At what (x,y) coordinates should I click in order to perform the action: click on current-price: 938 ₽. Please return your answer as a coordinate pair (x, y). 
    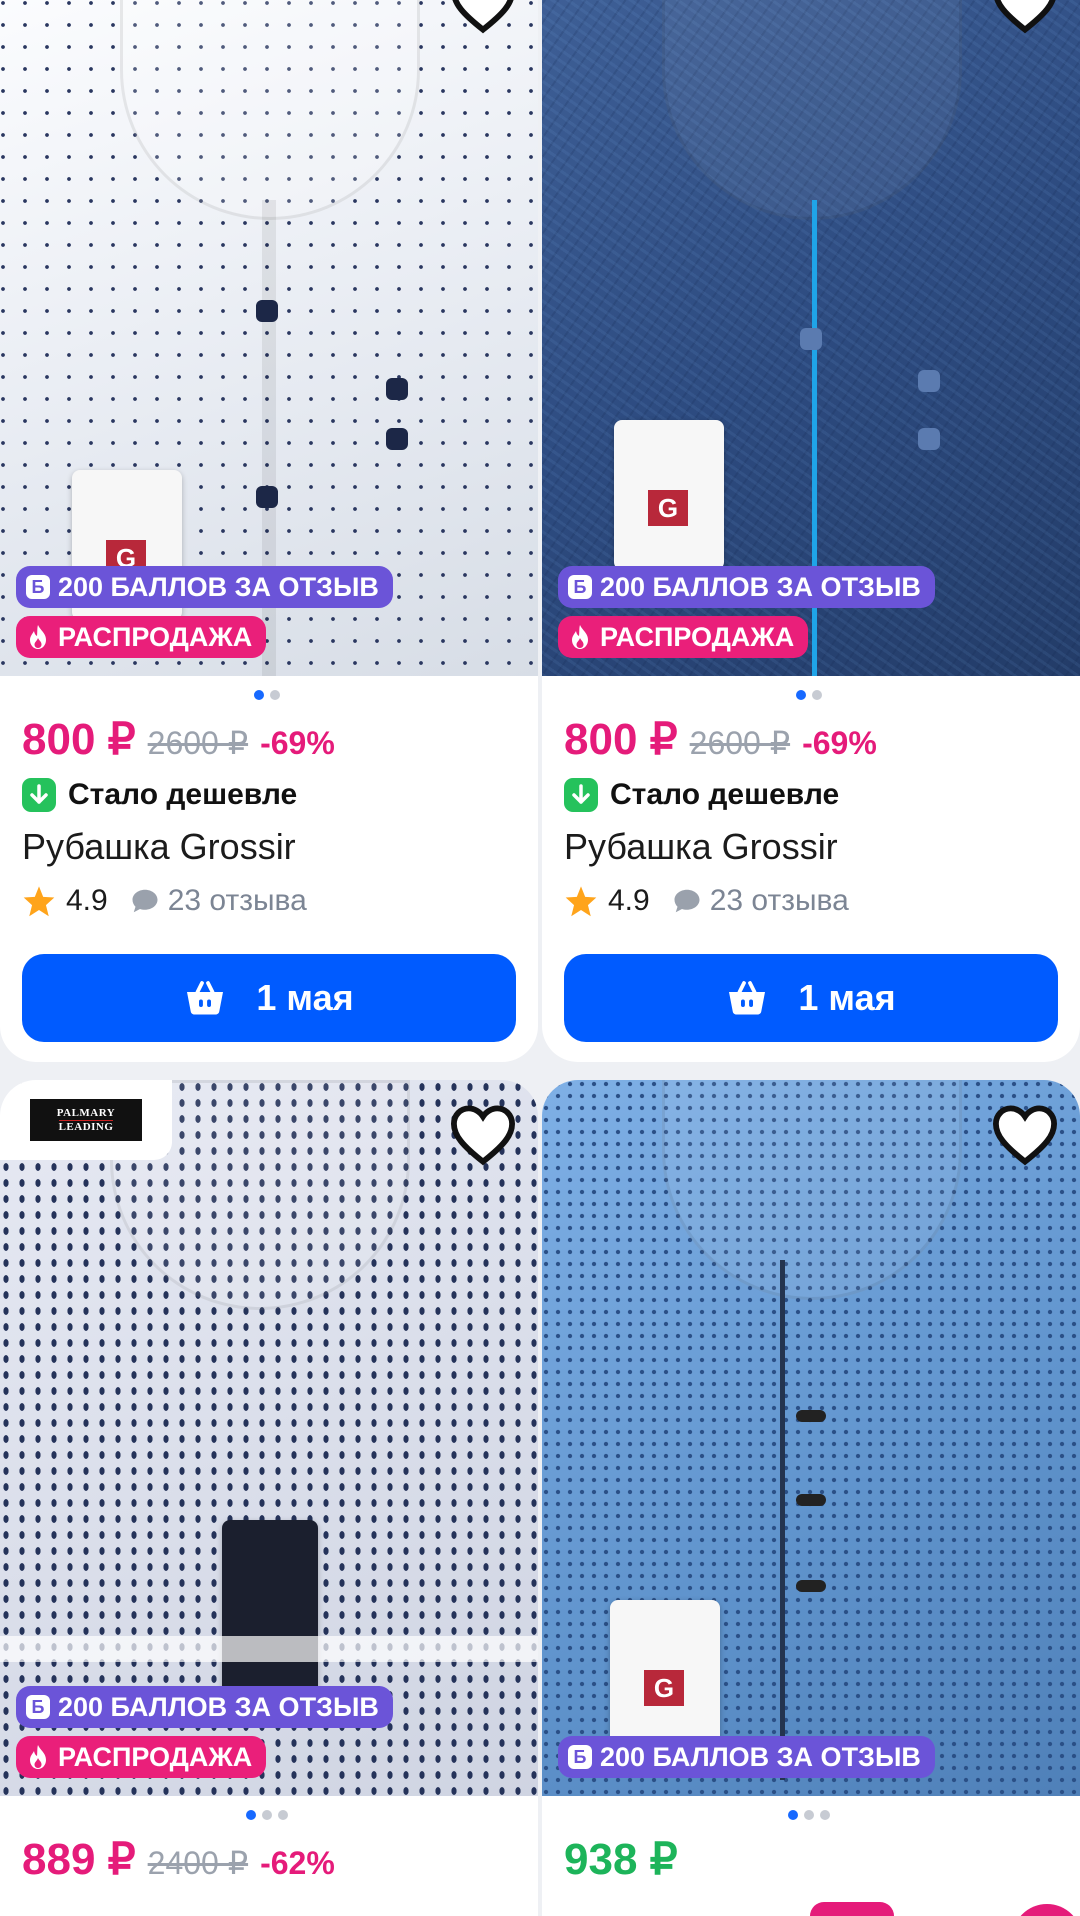
    Looking at the image, I should click on (621, 1859).